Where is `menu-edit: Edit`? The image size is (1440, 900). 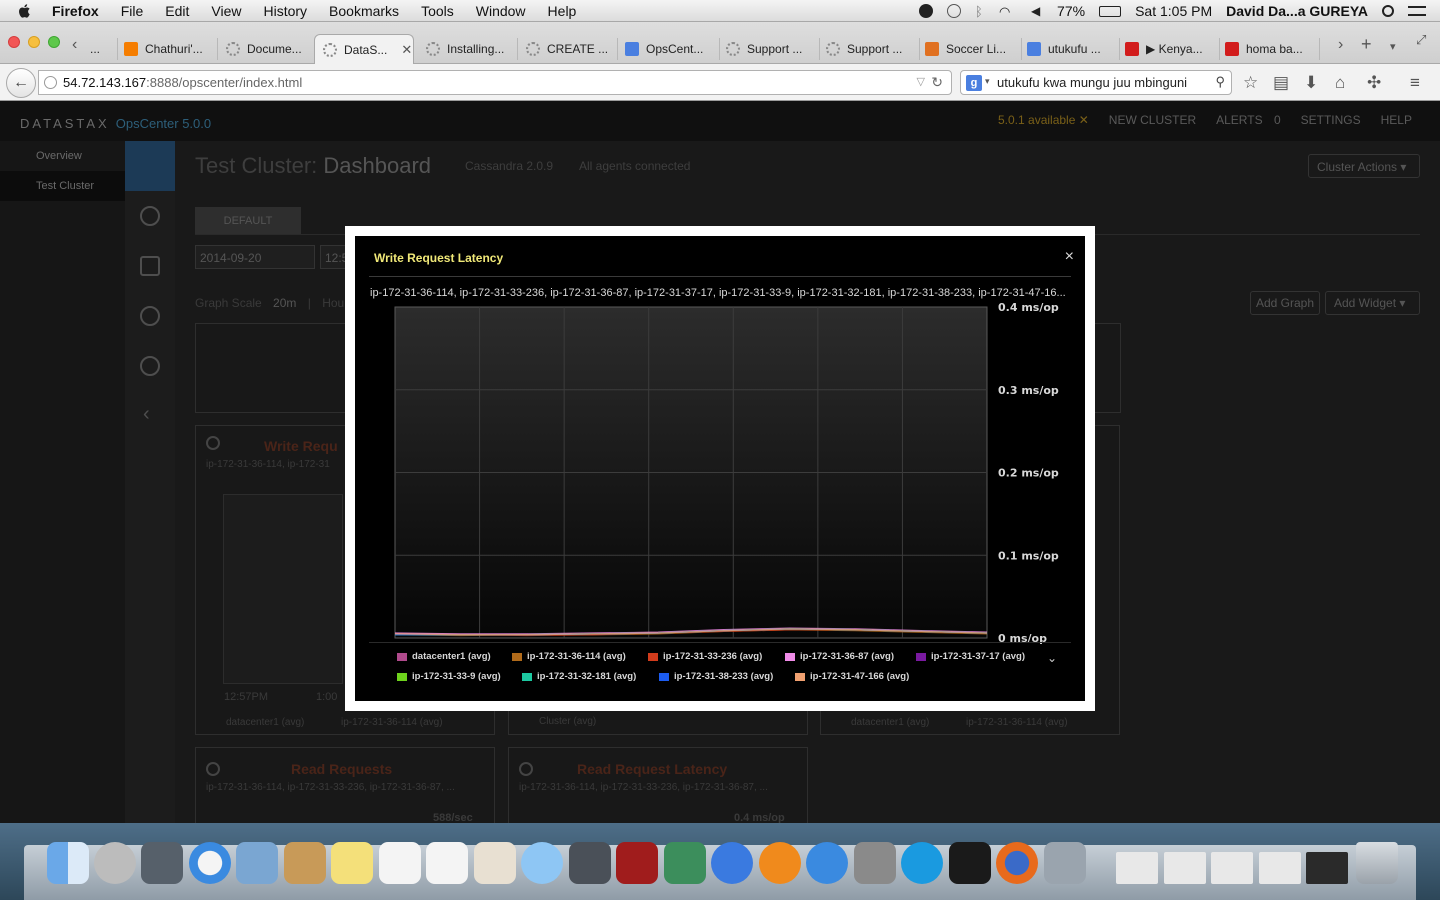 menu-edit: Edit is located at coordinates (177, 11).